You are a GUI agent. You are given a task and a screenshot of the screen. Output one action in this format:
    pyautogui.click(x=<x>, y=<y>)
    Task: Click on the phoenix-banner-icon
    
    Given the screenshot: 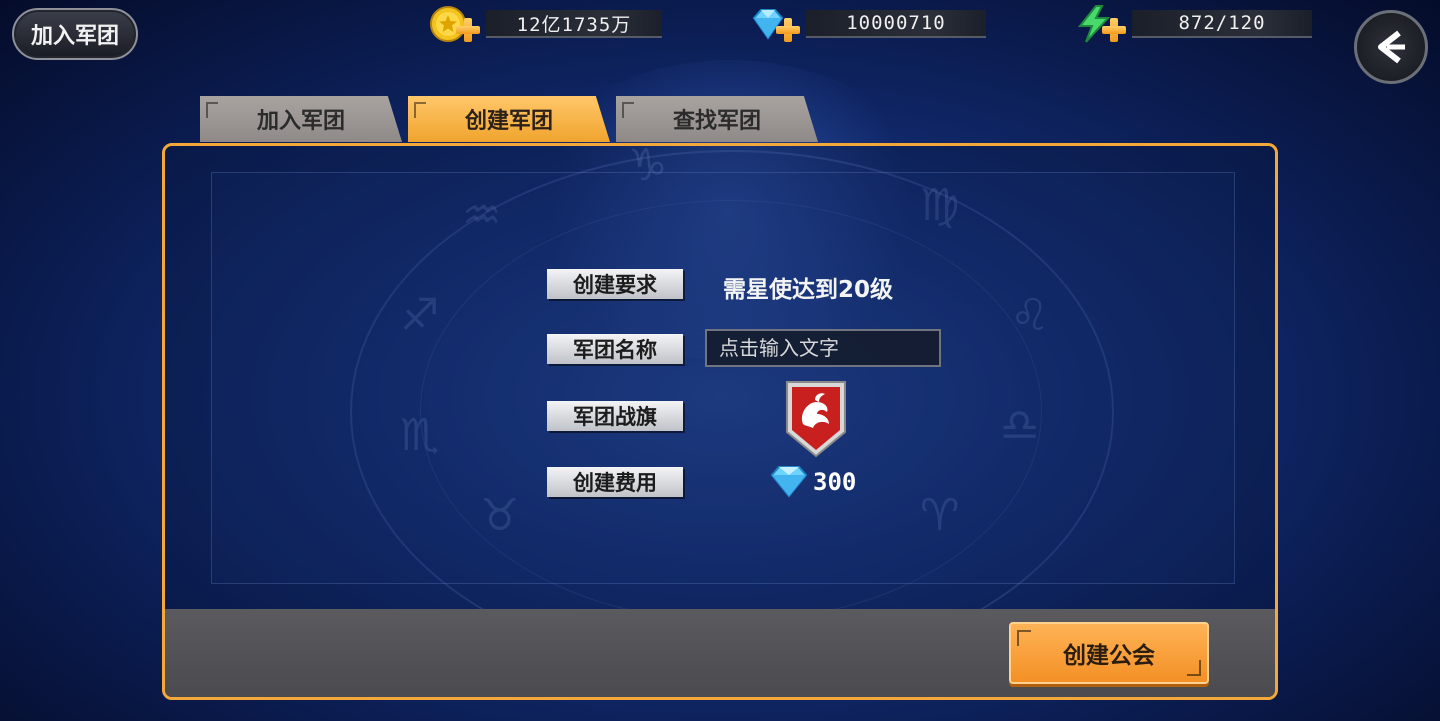 What is the action you would take?
    pyautogui.click(x=816, y=419)
    